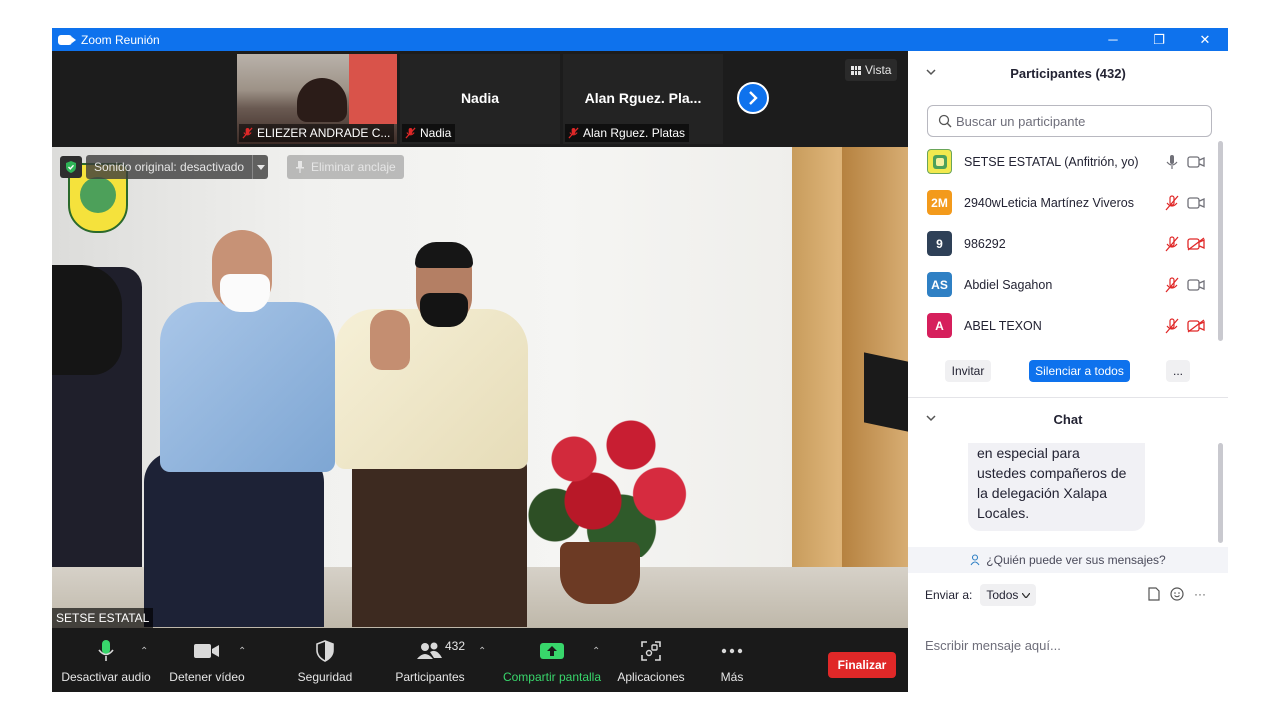  I want to click on video-person-2-hair, so click(444, 255).